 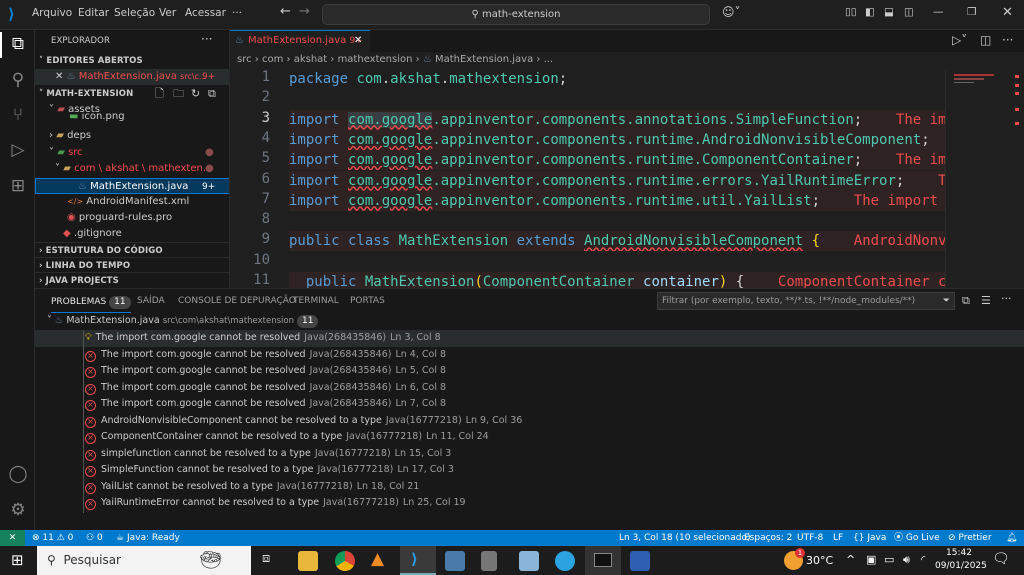 What do you see at coordinates (377, 559) in the screenshot?
I see `vlc-icon: ▲` at bounding box center [377, 559].